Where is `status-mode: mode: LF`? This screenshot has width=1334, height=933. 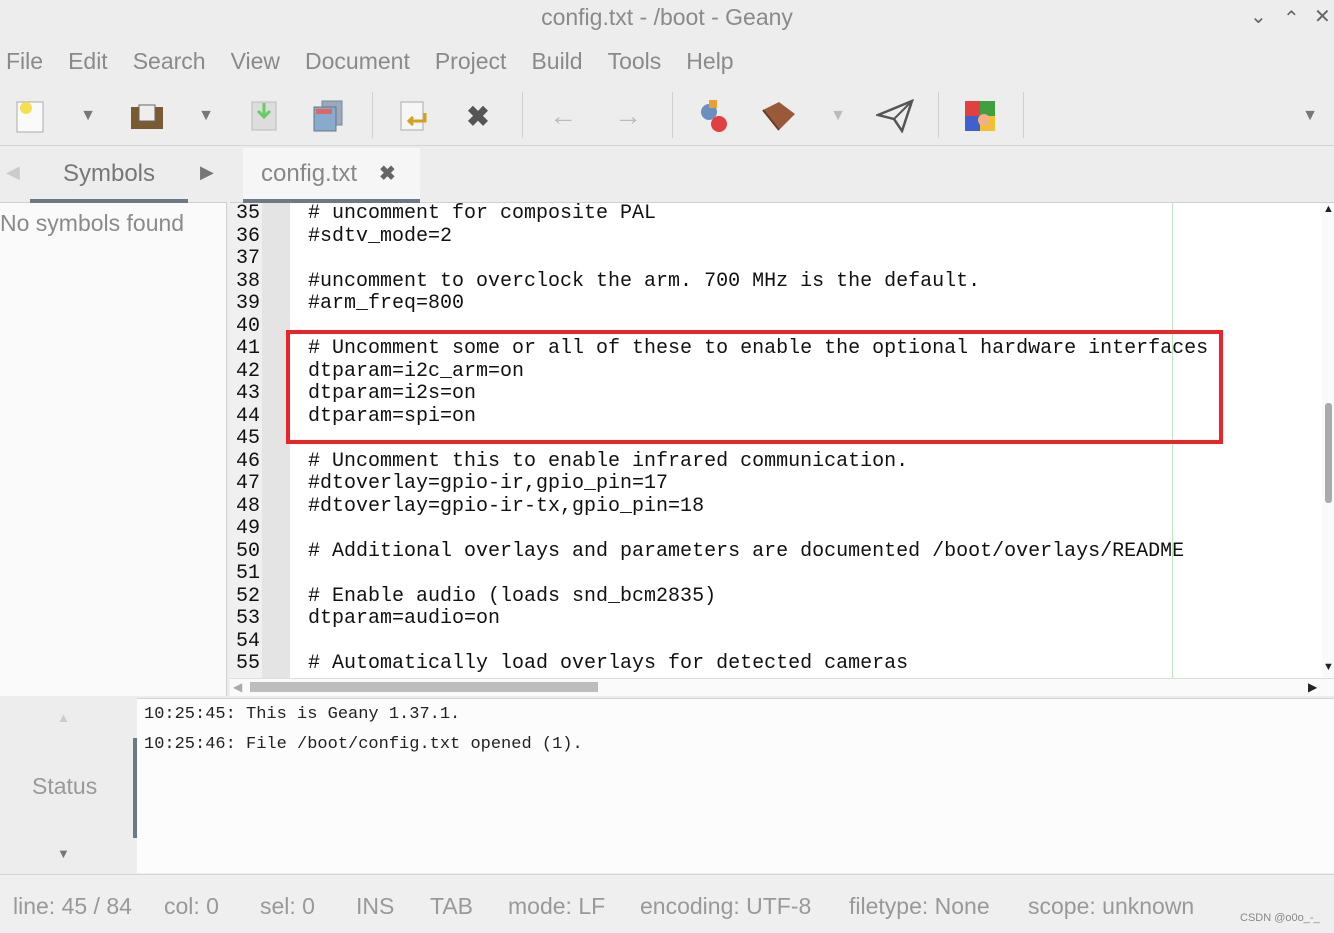
status-mode: mode: LF is located at coordinates (557, 906).